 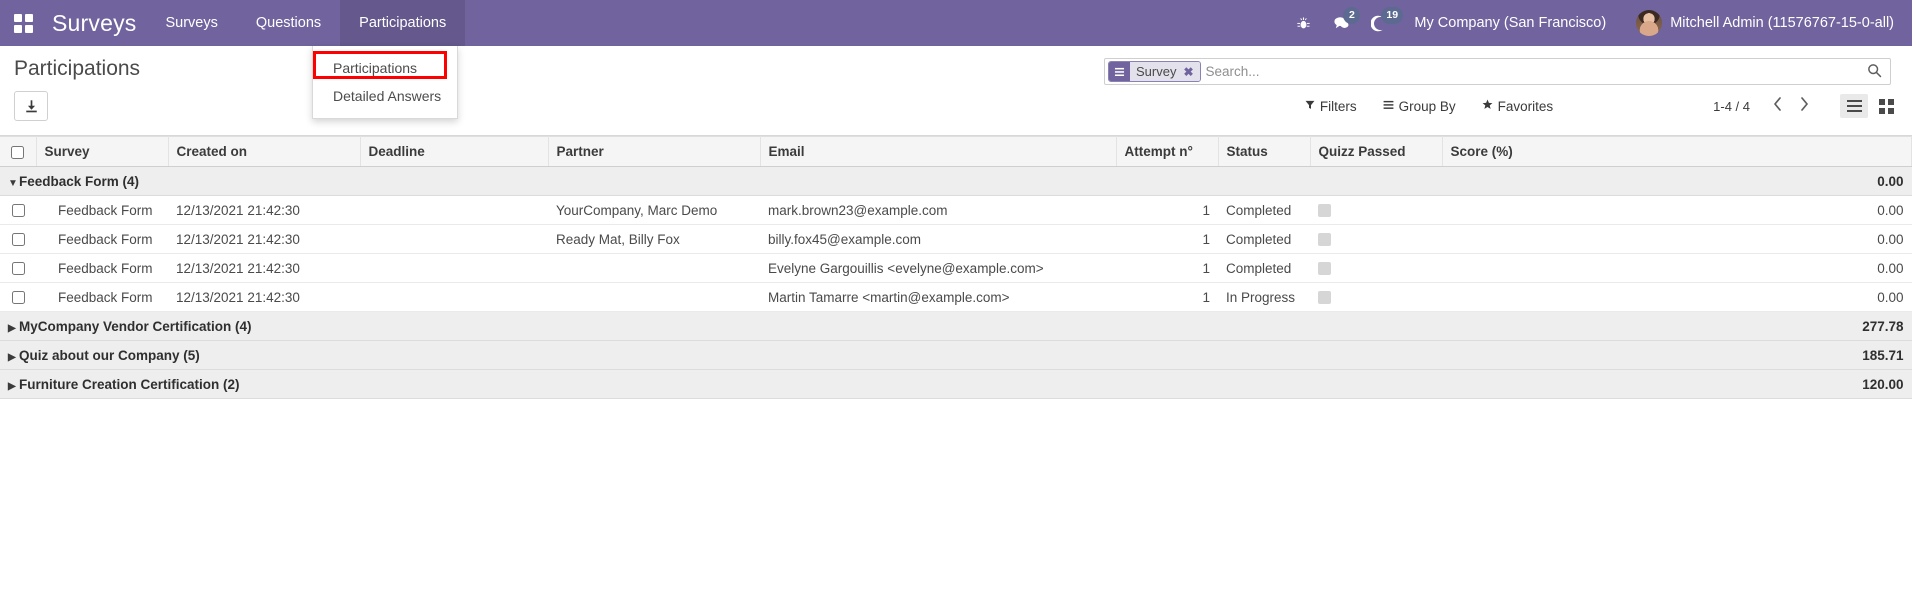 I want to click on chevron-left-icon, so click(x=1777, y=106).